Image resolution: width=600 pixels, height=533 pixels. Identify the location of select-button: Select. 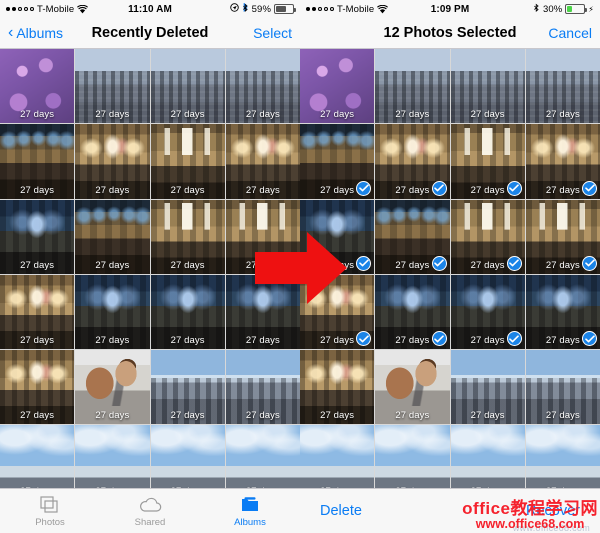
(272, 33).